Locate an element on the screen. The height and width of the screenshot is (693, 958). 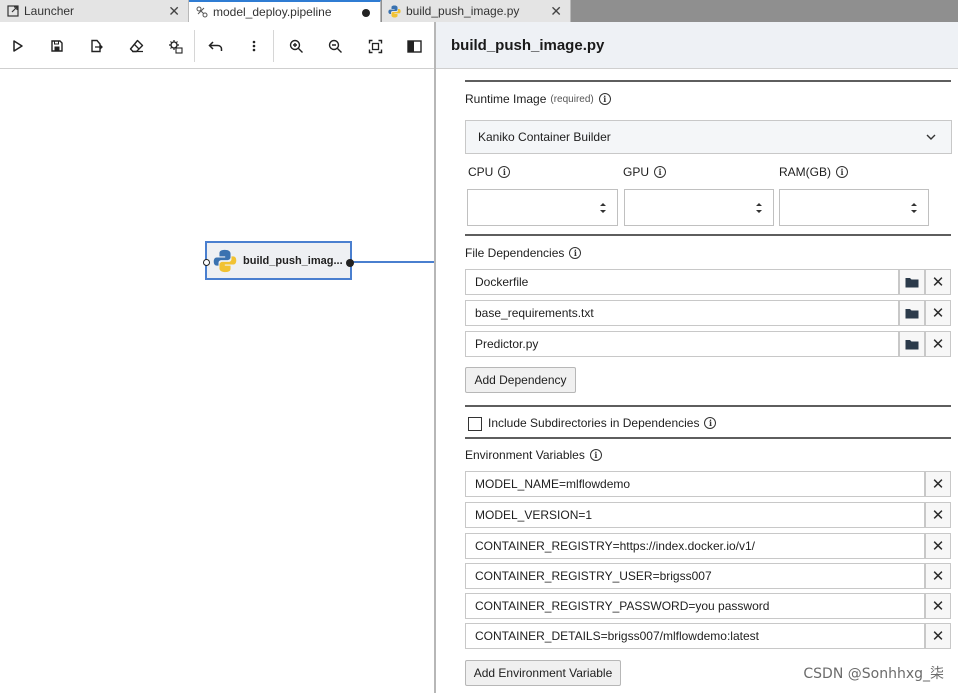
gpu-input is located at coordinates (699, 207).